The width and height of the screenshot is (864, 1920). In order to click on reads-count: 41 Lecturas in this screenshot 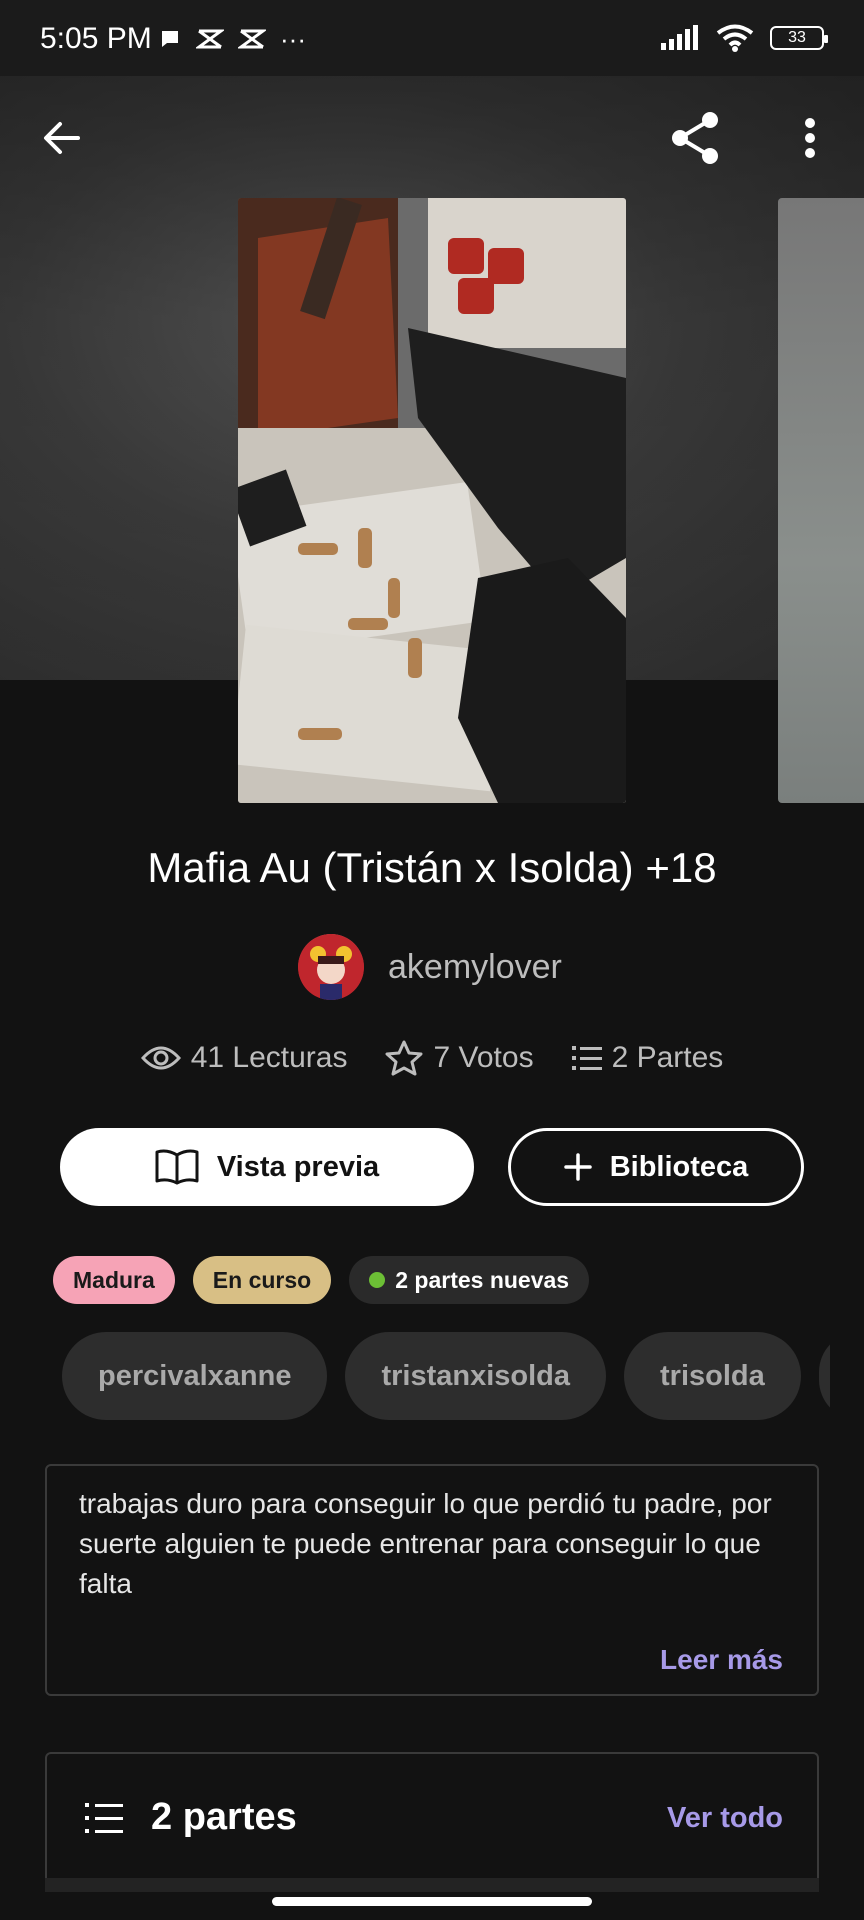, I will do `click(269, 1057)`.